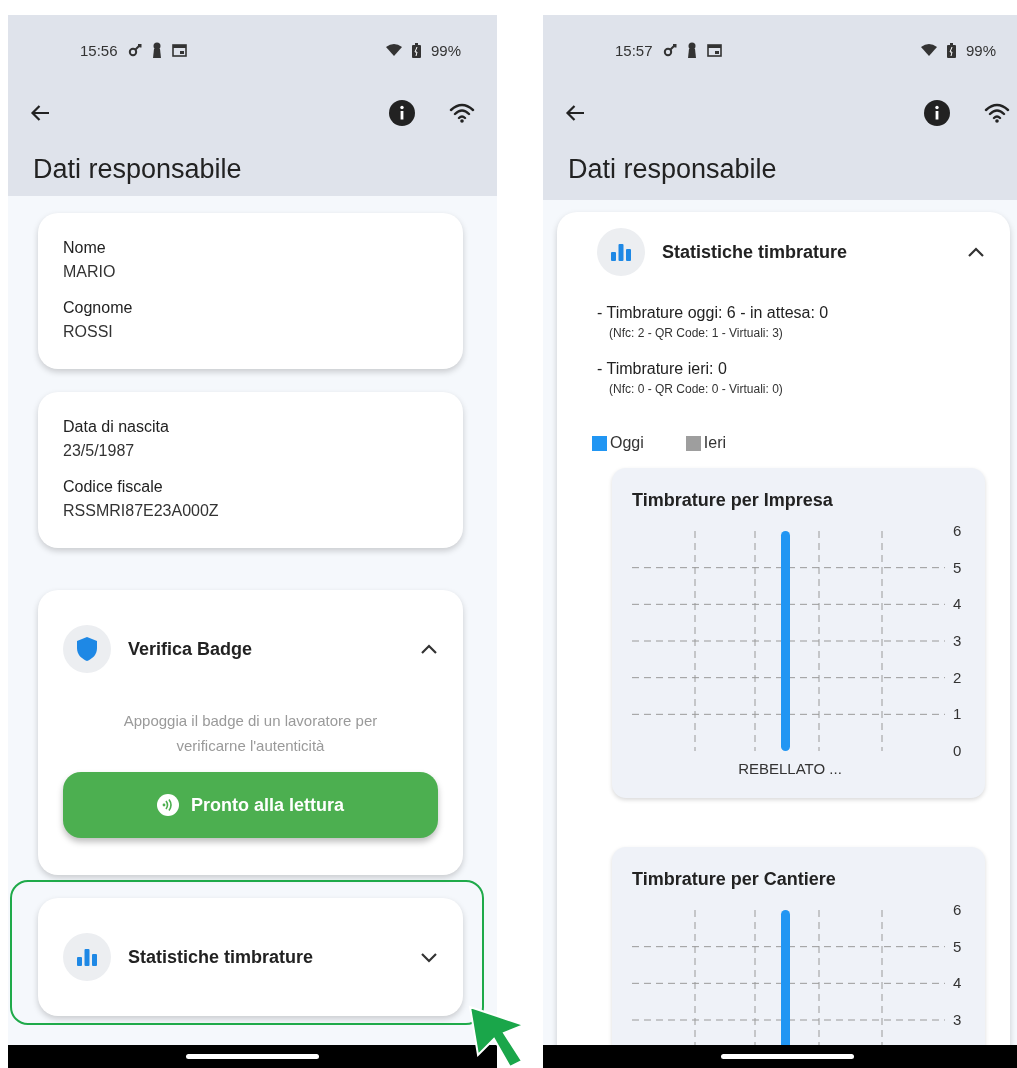 The width and height of the screenshot is (1017, 1068). What do you see at coordinates (168, 805) in the screenshot?
I see `nfc-icon` at bounding box center [168, 805].